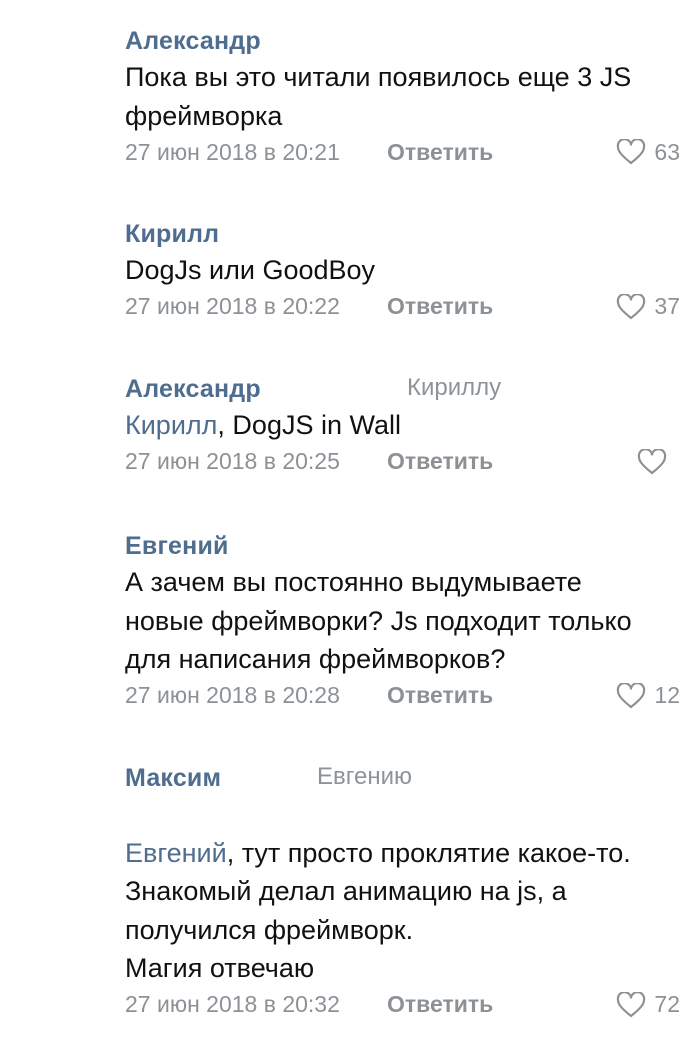 The width and height of the screenshot is (700, 1064). I want to click on comment-meta: 27 июн 2018 в 20:21 Ответить 63, so click(402, 152).